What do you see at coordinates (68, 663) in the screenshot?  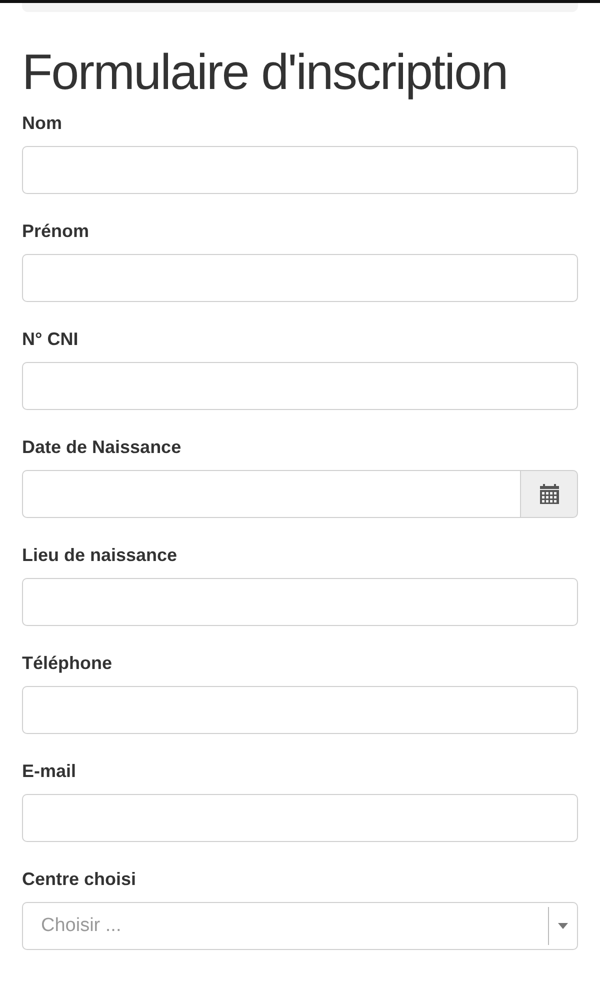 I see `field-label: Téléphone` at bounding box center [68, 663].